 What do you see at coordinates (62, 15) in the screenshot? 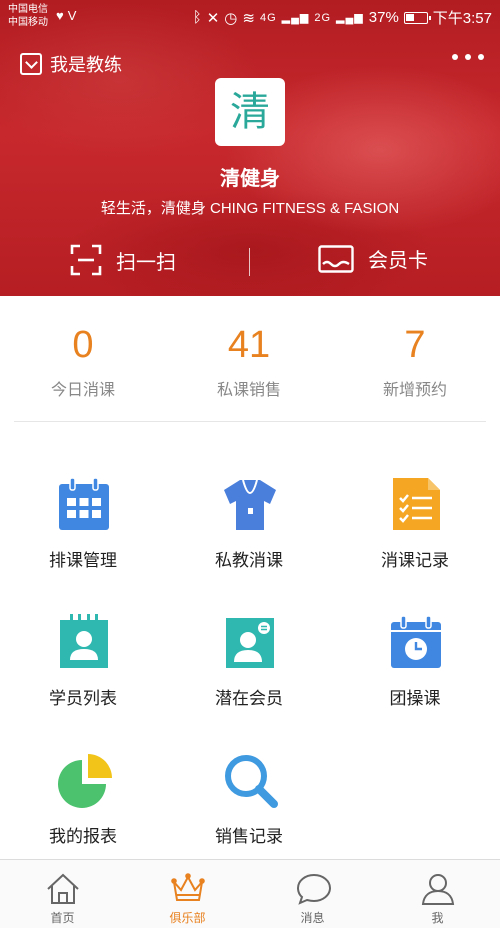
I see `heart-rate-icon: ♥` at bounding box center [62, 15].